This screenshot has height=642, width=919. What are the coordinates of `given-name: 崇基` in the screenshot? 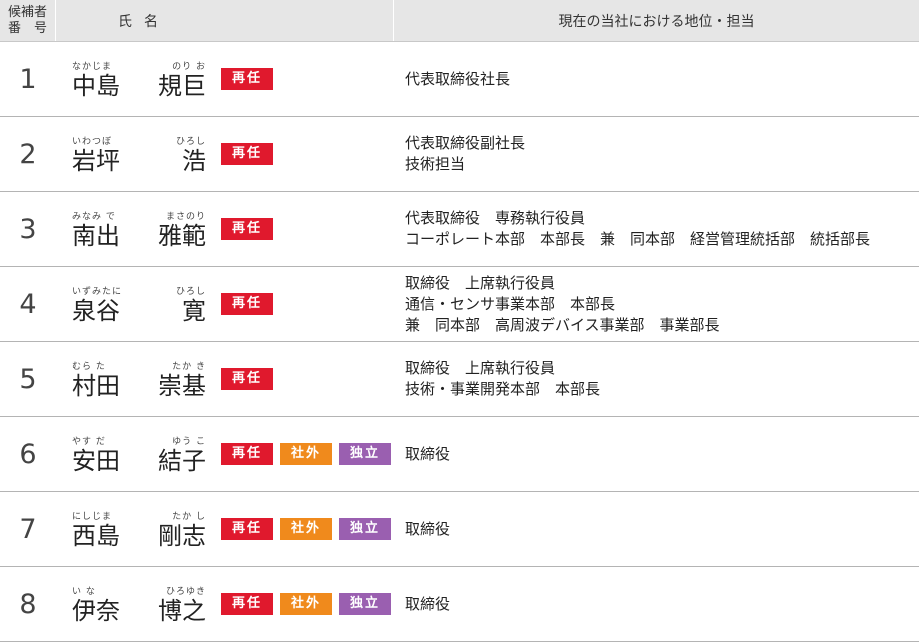 It's located at (182, 386).